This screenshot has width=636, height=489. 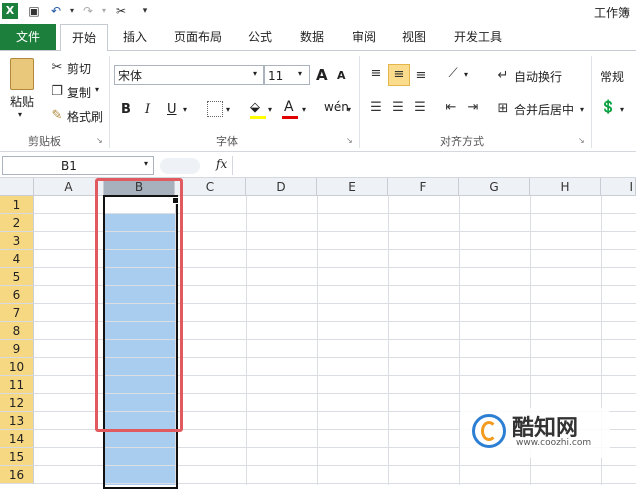 I want to click on clipboard-launcher-icon: ↘, so click(x=99, y=140).